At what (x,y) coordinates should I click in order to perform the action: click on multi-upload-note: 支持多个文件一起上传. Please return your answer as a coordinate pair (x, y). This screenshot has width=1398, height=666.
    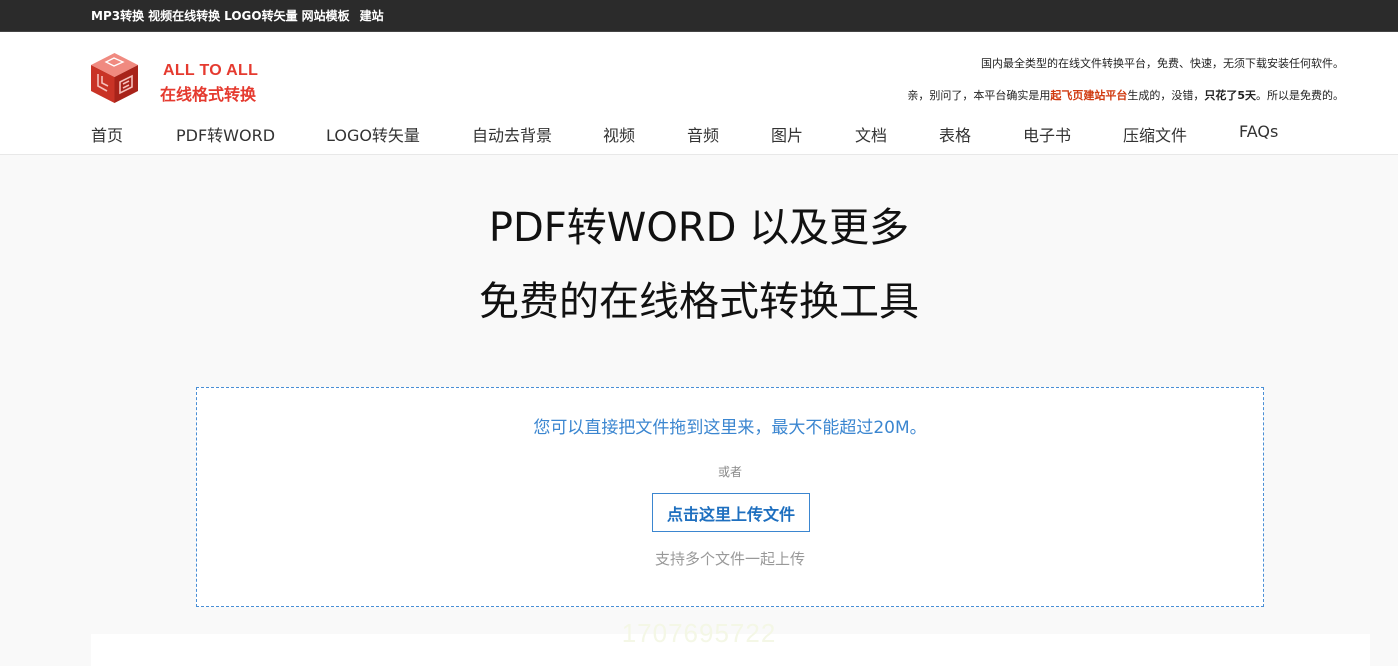
    Looking at the image, I should click on (729, 559).